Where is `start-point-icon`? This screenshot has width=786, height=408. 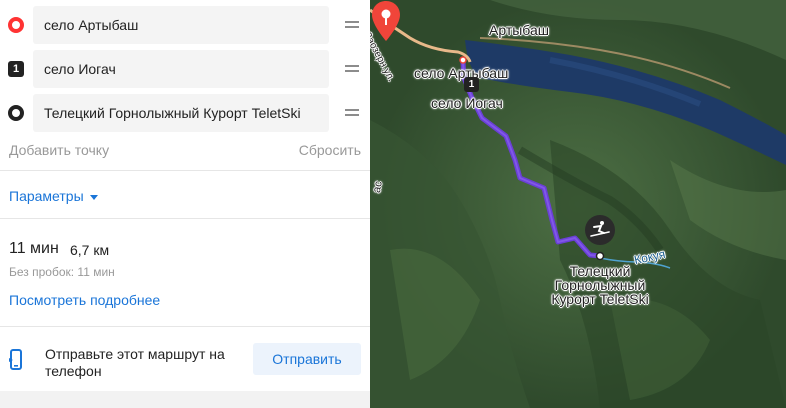
start-point-icon is located at coordinates (16, 25).